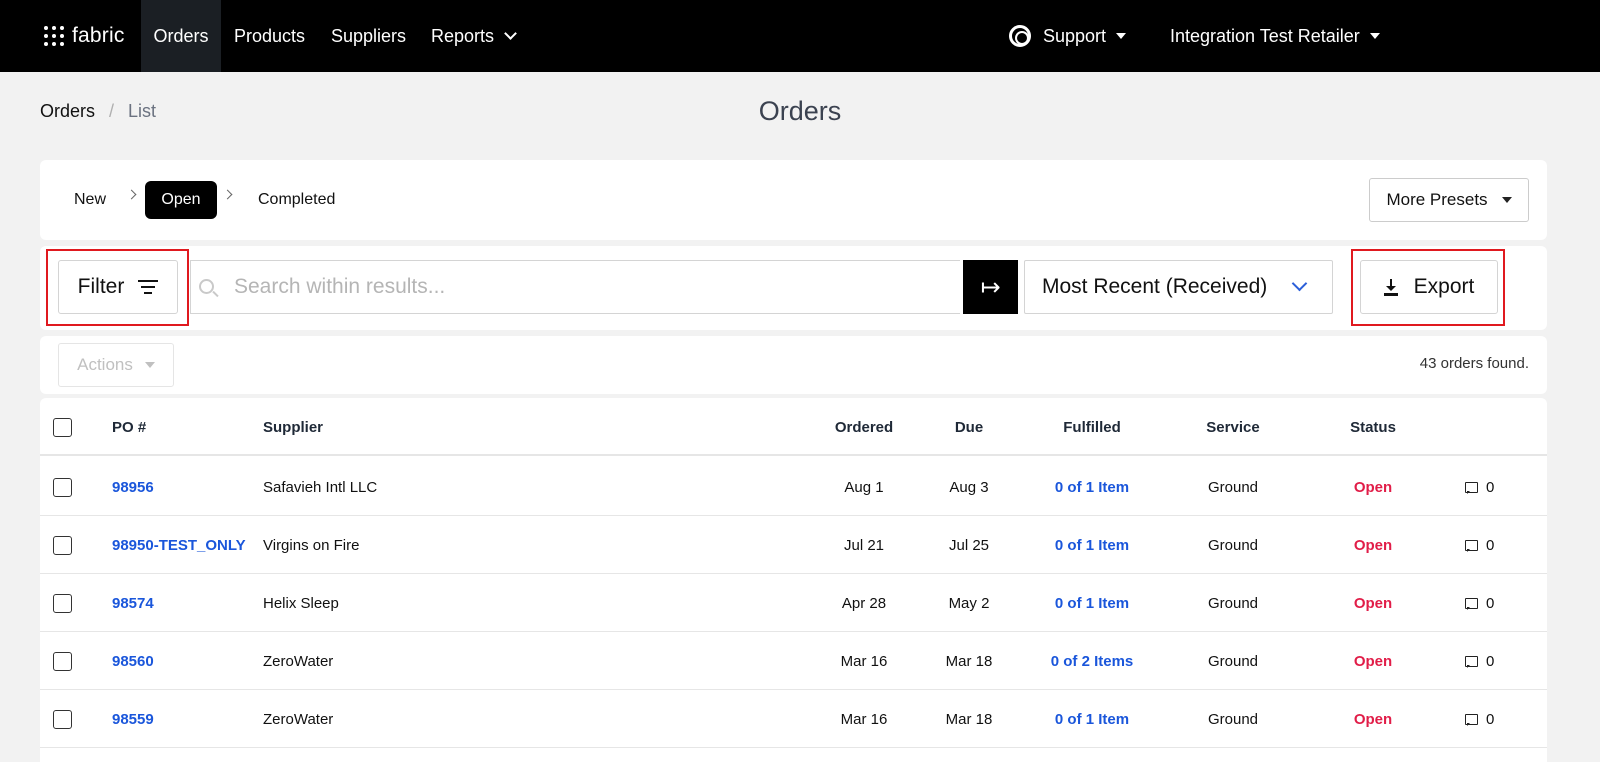  Describe the element at coordinates (1155, 286) in the screenshot. I see `sort-label: Most Recent (Received)` at that location.